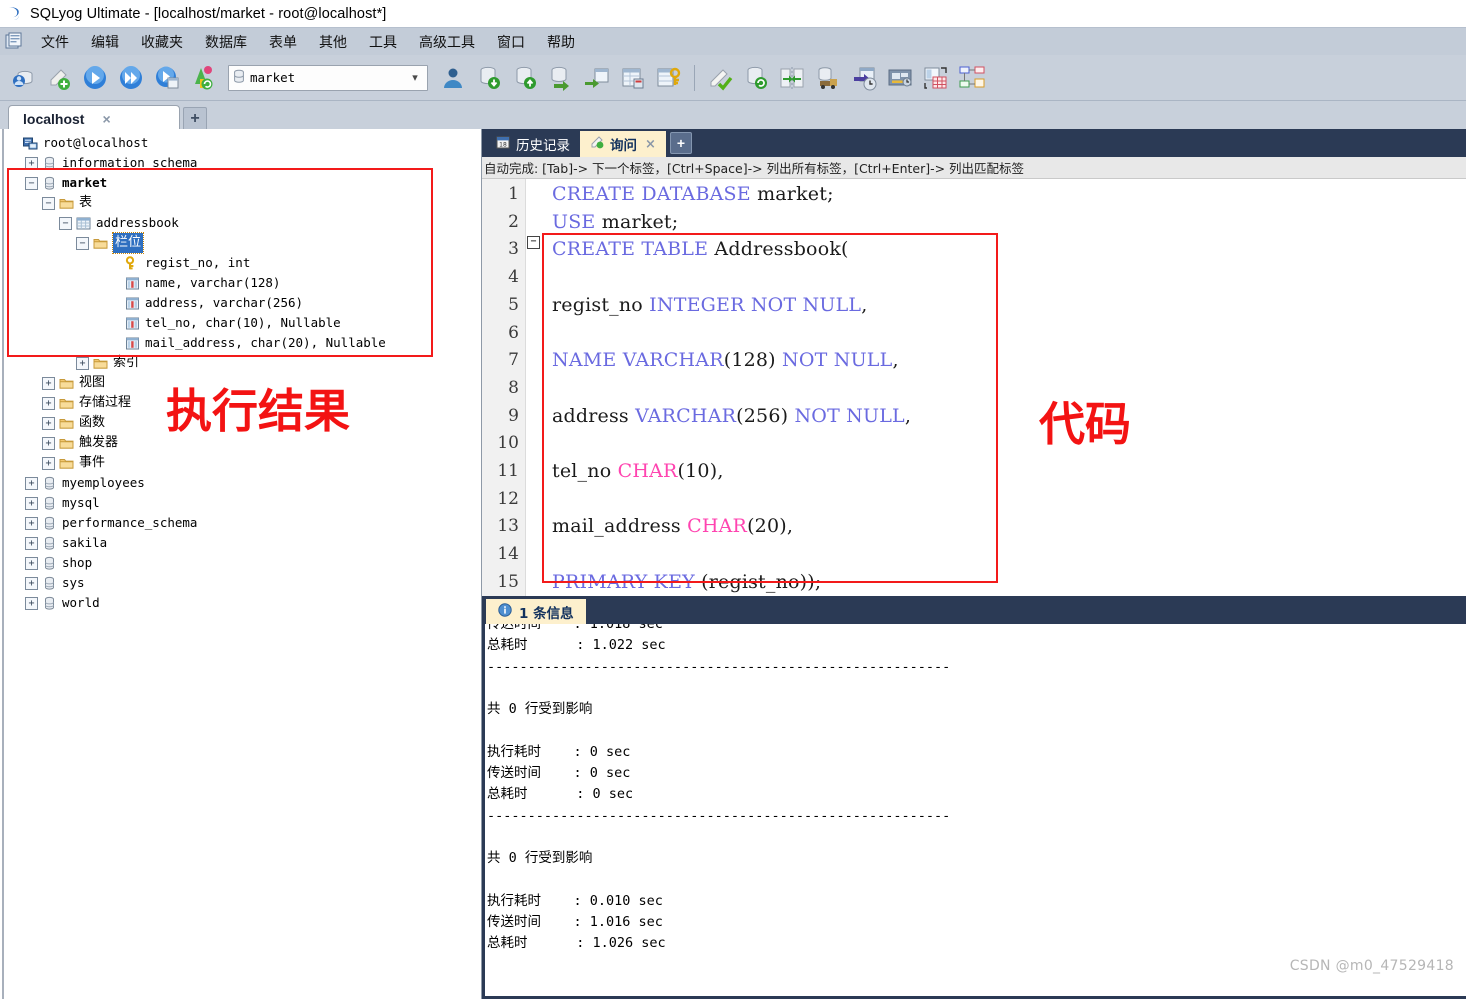  I want to click on tree-node: + sakila, so click(244, 543).